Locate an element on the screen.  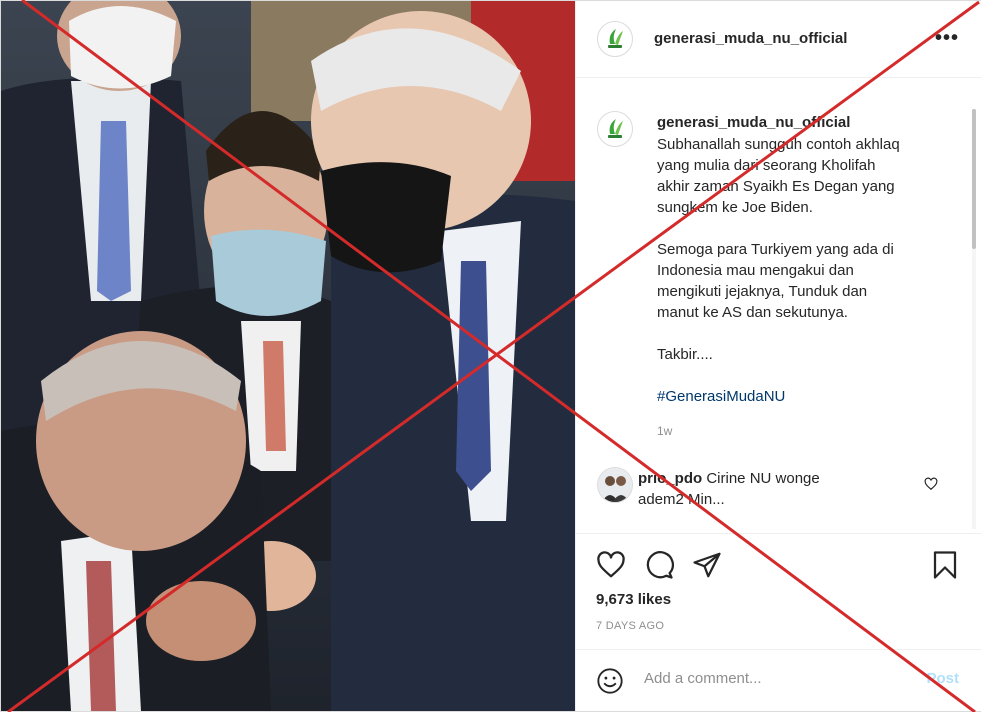
post-date: 7 DAYS AGO is located at coordinates (630, 626).